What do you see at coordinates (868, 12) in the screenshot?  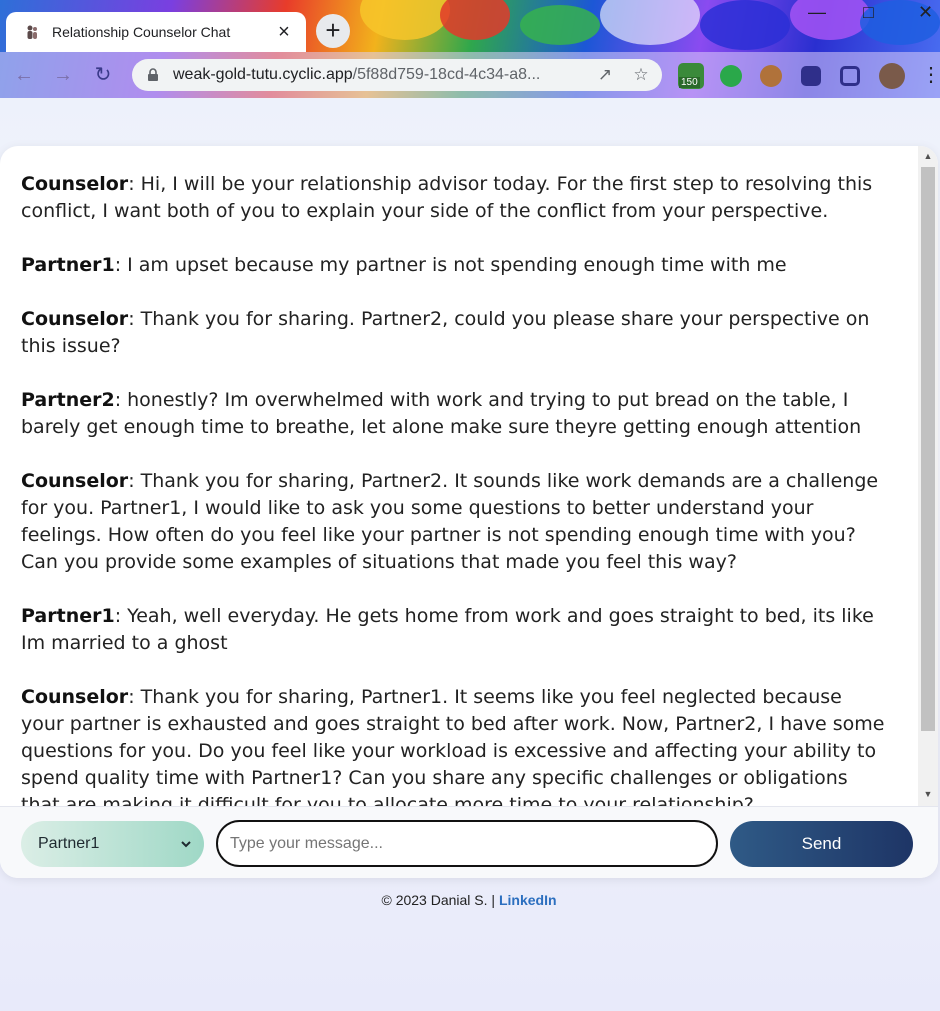 I see `maximize-icon: □` at bounding box center [868, 12].